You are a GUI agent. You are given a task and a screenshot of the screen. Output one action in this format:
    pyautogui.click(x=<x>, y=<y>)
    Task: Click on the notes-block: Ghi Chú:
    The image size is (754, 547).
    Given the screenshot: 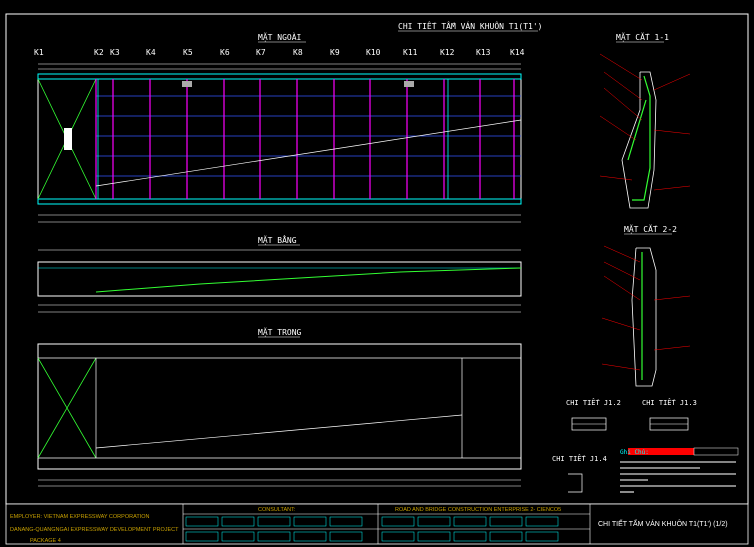 What is the action you would take?
    pyautogui.click(x=678, y=471)
    